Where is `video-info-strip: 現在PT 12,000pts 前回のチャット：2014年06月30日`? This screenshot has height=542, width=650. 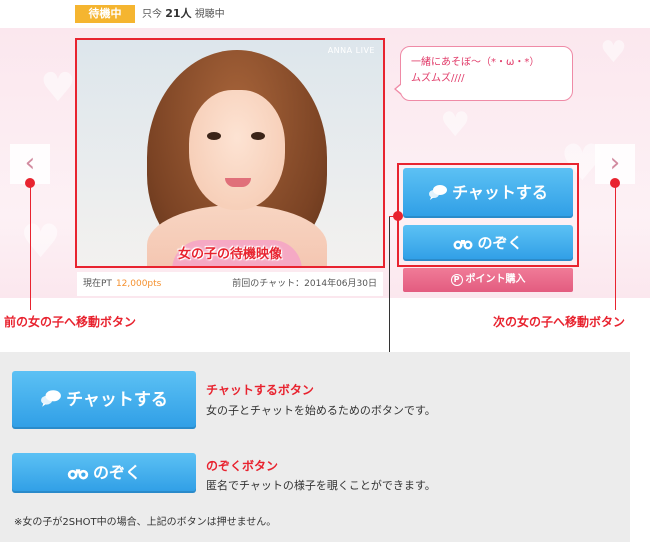 video-info-strip: 現在PT 12,000pts 前回のチャット：2014年06月30日 is located at coordinates (230, 284).